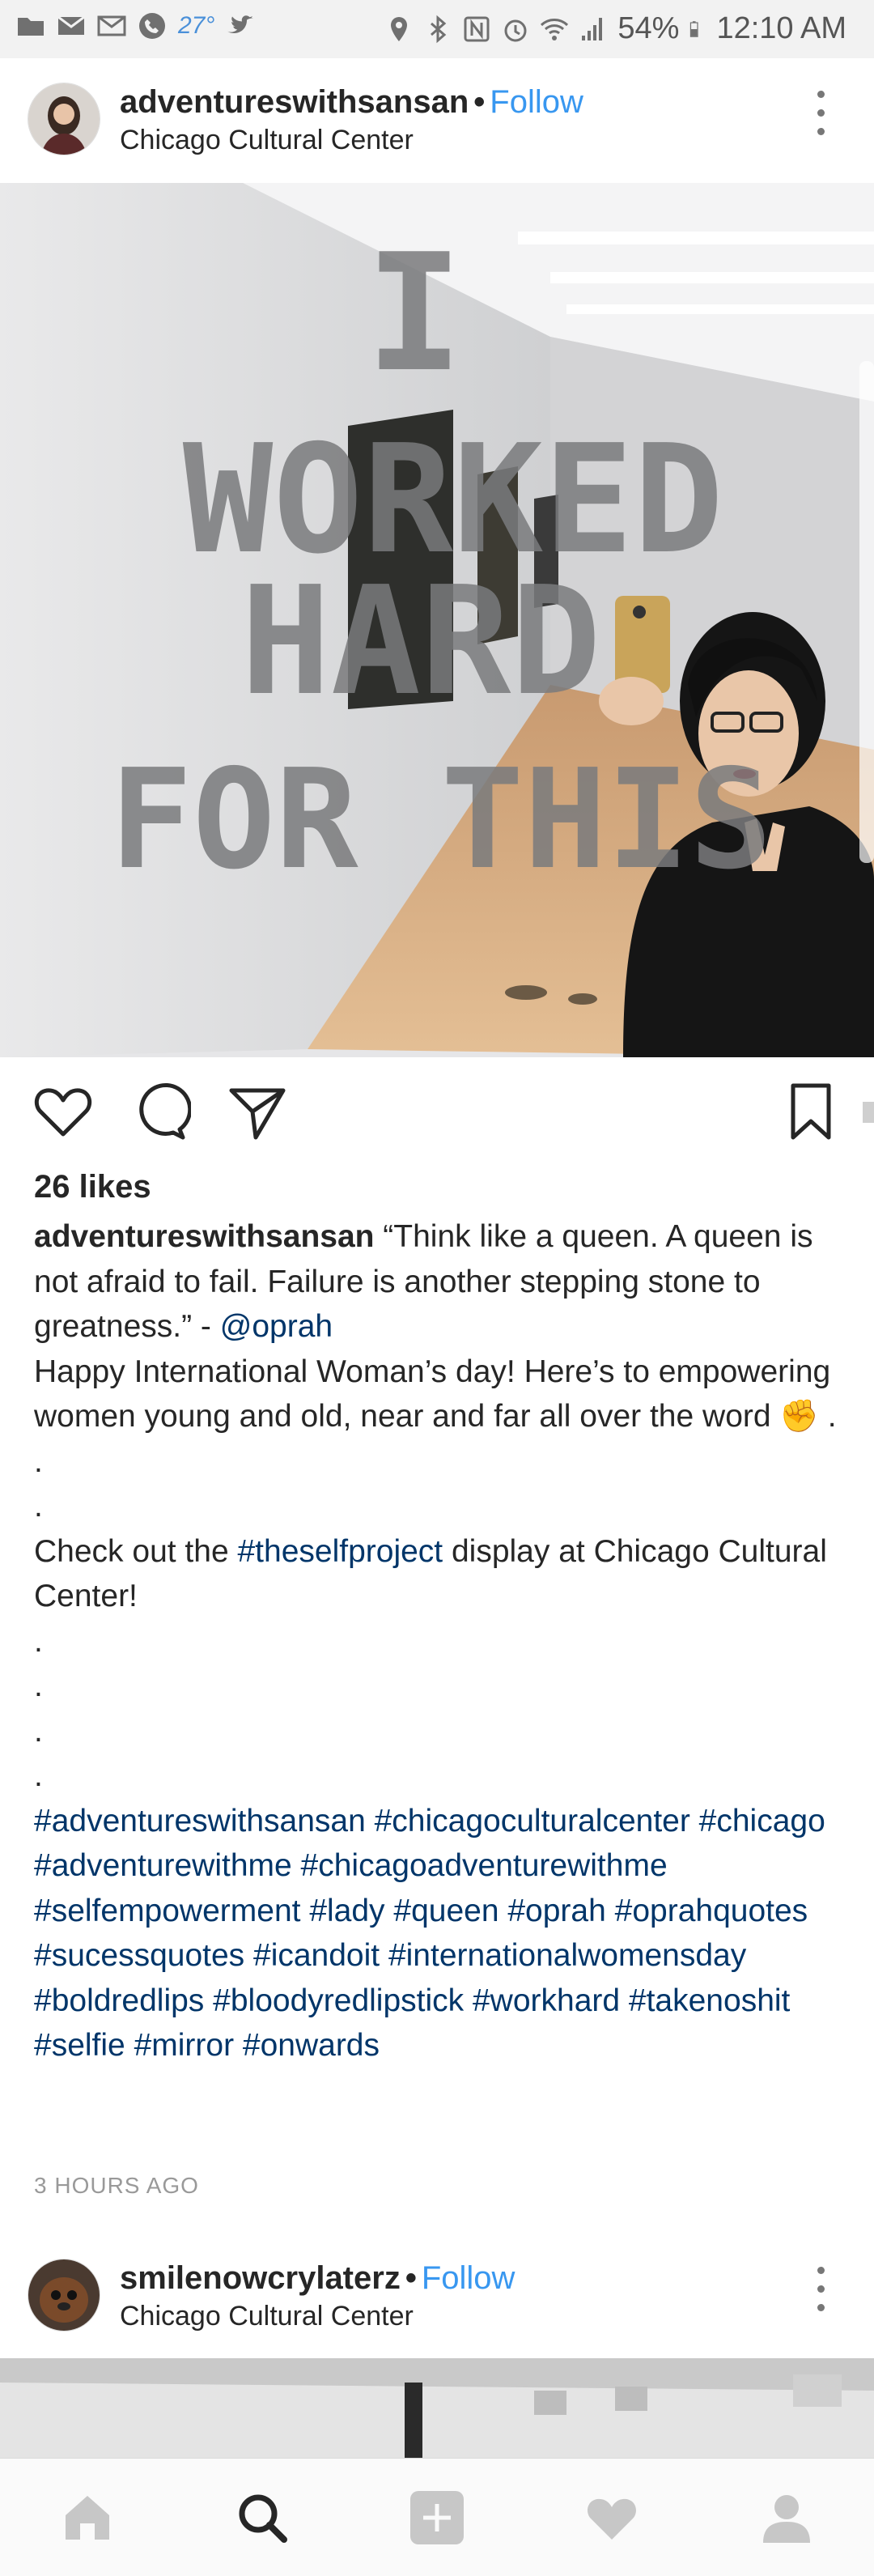  I want to click on post-photo, so click(437, 2410).